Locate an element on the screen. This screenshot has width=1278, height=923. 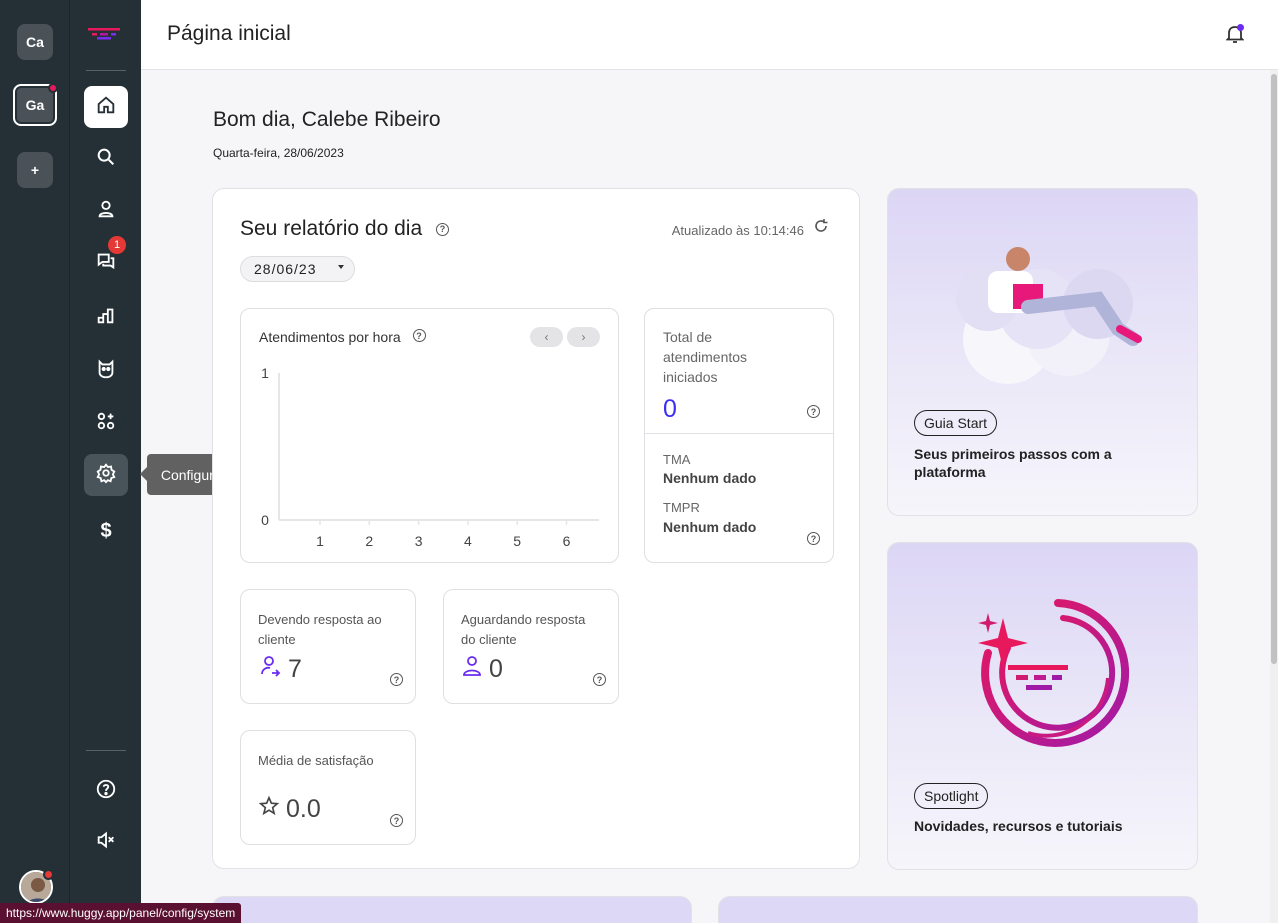
report-title-row: Seu relatório do dia ? is located at coordinates (344, 229).